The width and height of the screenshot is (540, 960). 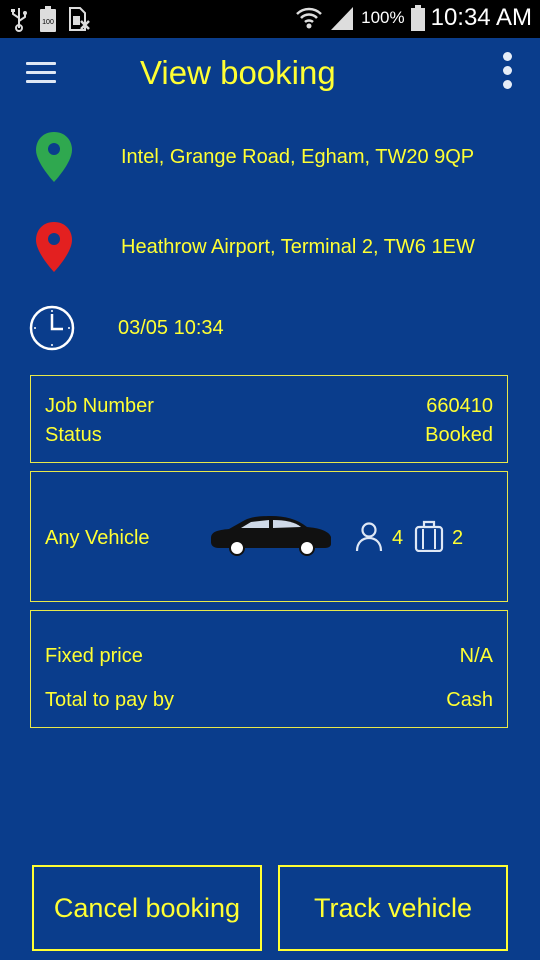 I want to click on status-left-icons: 100, so click(x=50, y=19).